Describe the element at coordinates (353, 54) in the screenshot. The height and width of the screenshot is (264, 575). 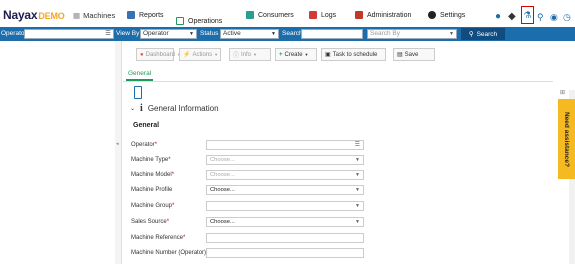
I see `task-to-schedule-button: ▣ Task to schedule` at that location.